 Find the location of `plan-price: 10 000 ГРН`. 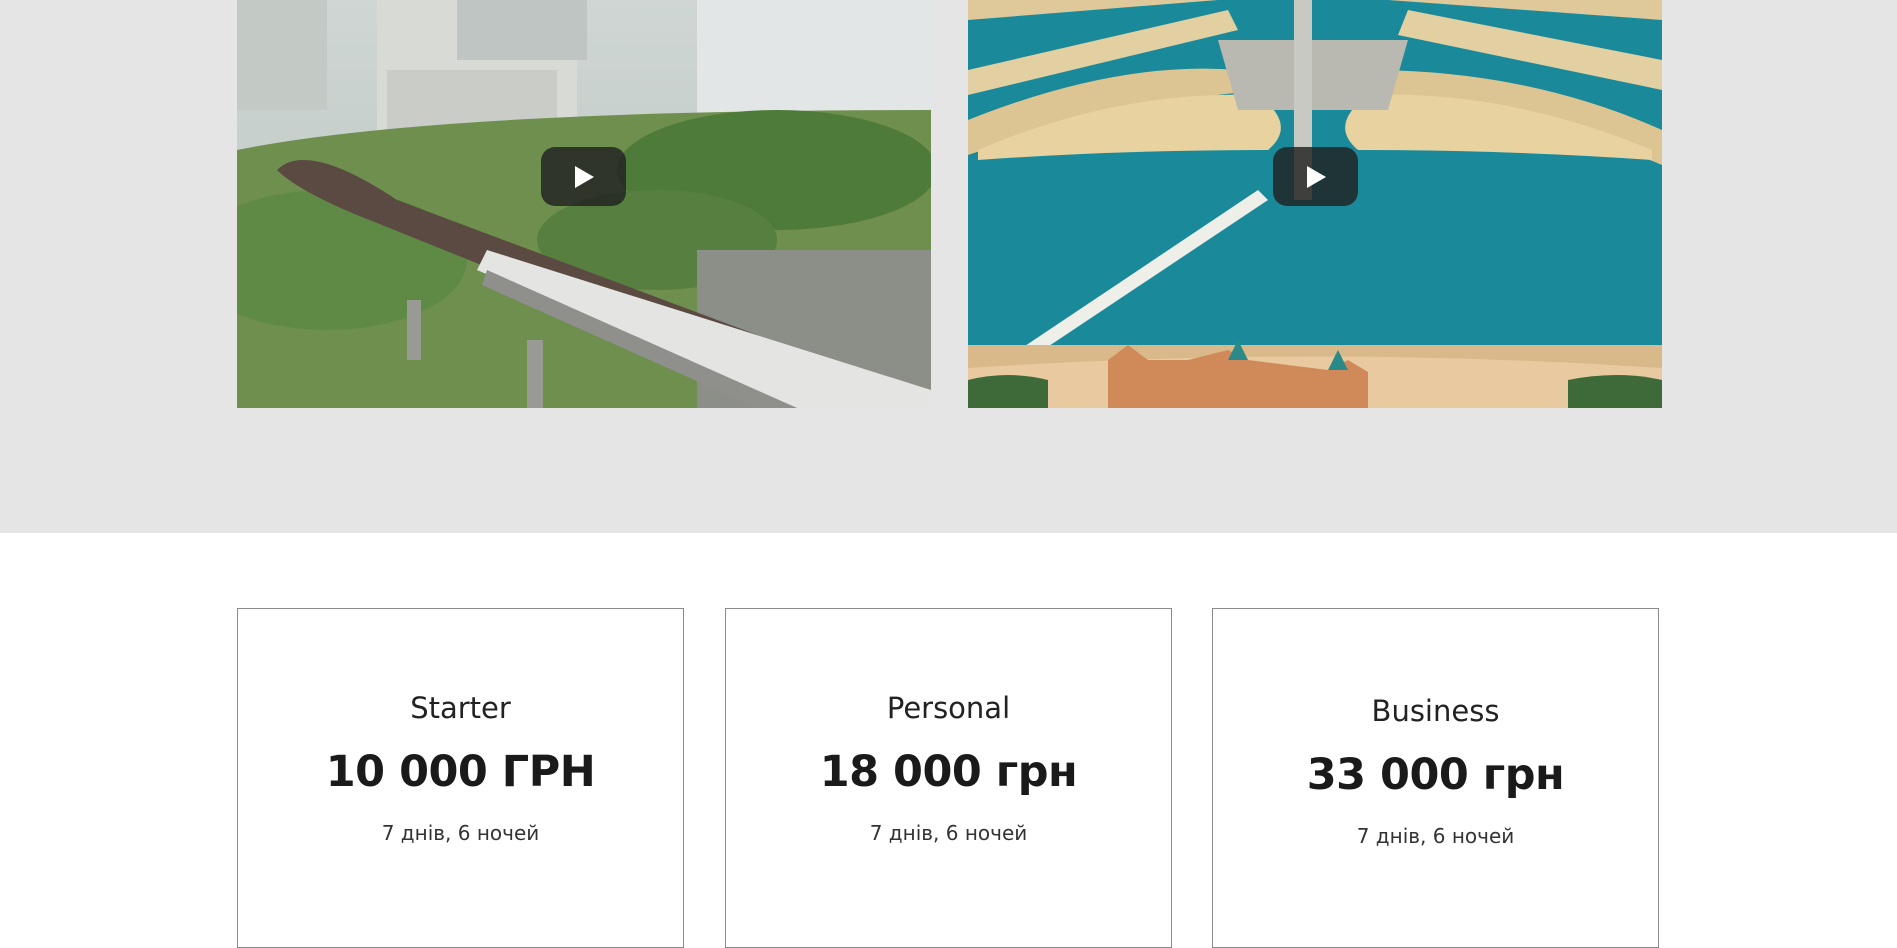

plan-price: 10 000 ГРН is located at coordinates (460, 772).